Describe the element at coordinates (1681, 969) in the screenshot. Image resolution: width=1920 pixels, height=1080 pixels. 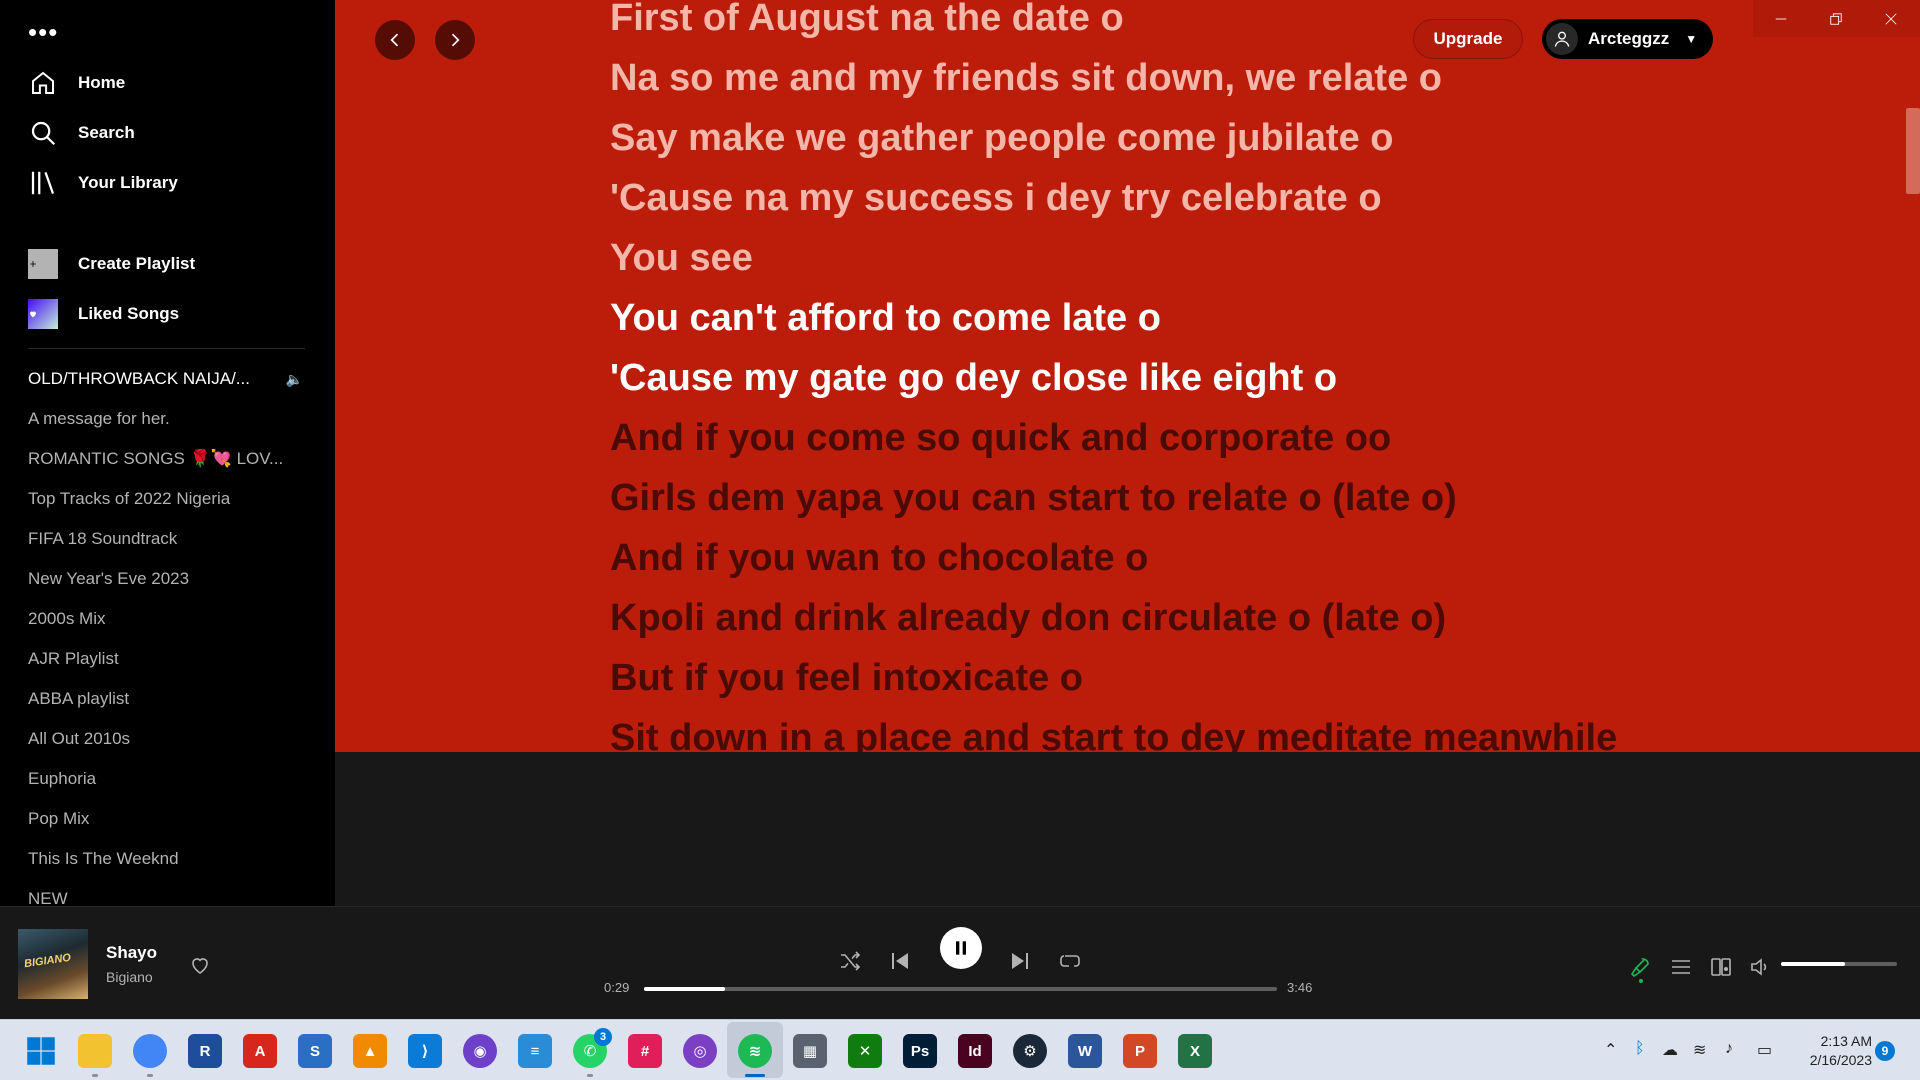
I see `queue-button` at that location.